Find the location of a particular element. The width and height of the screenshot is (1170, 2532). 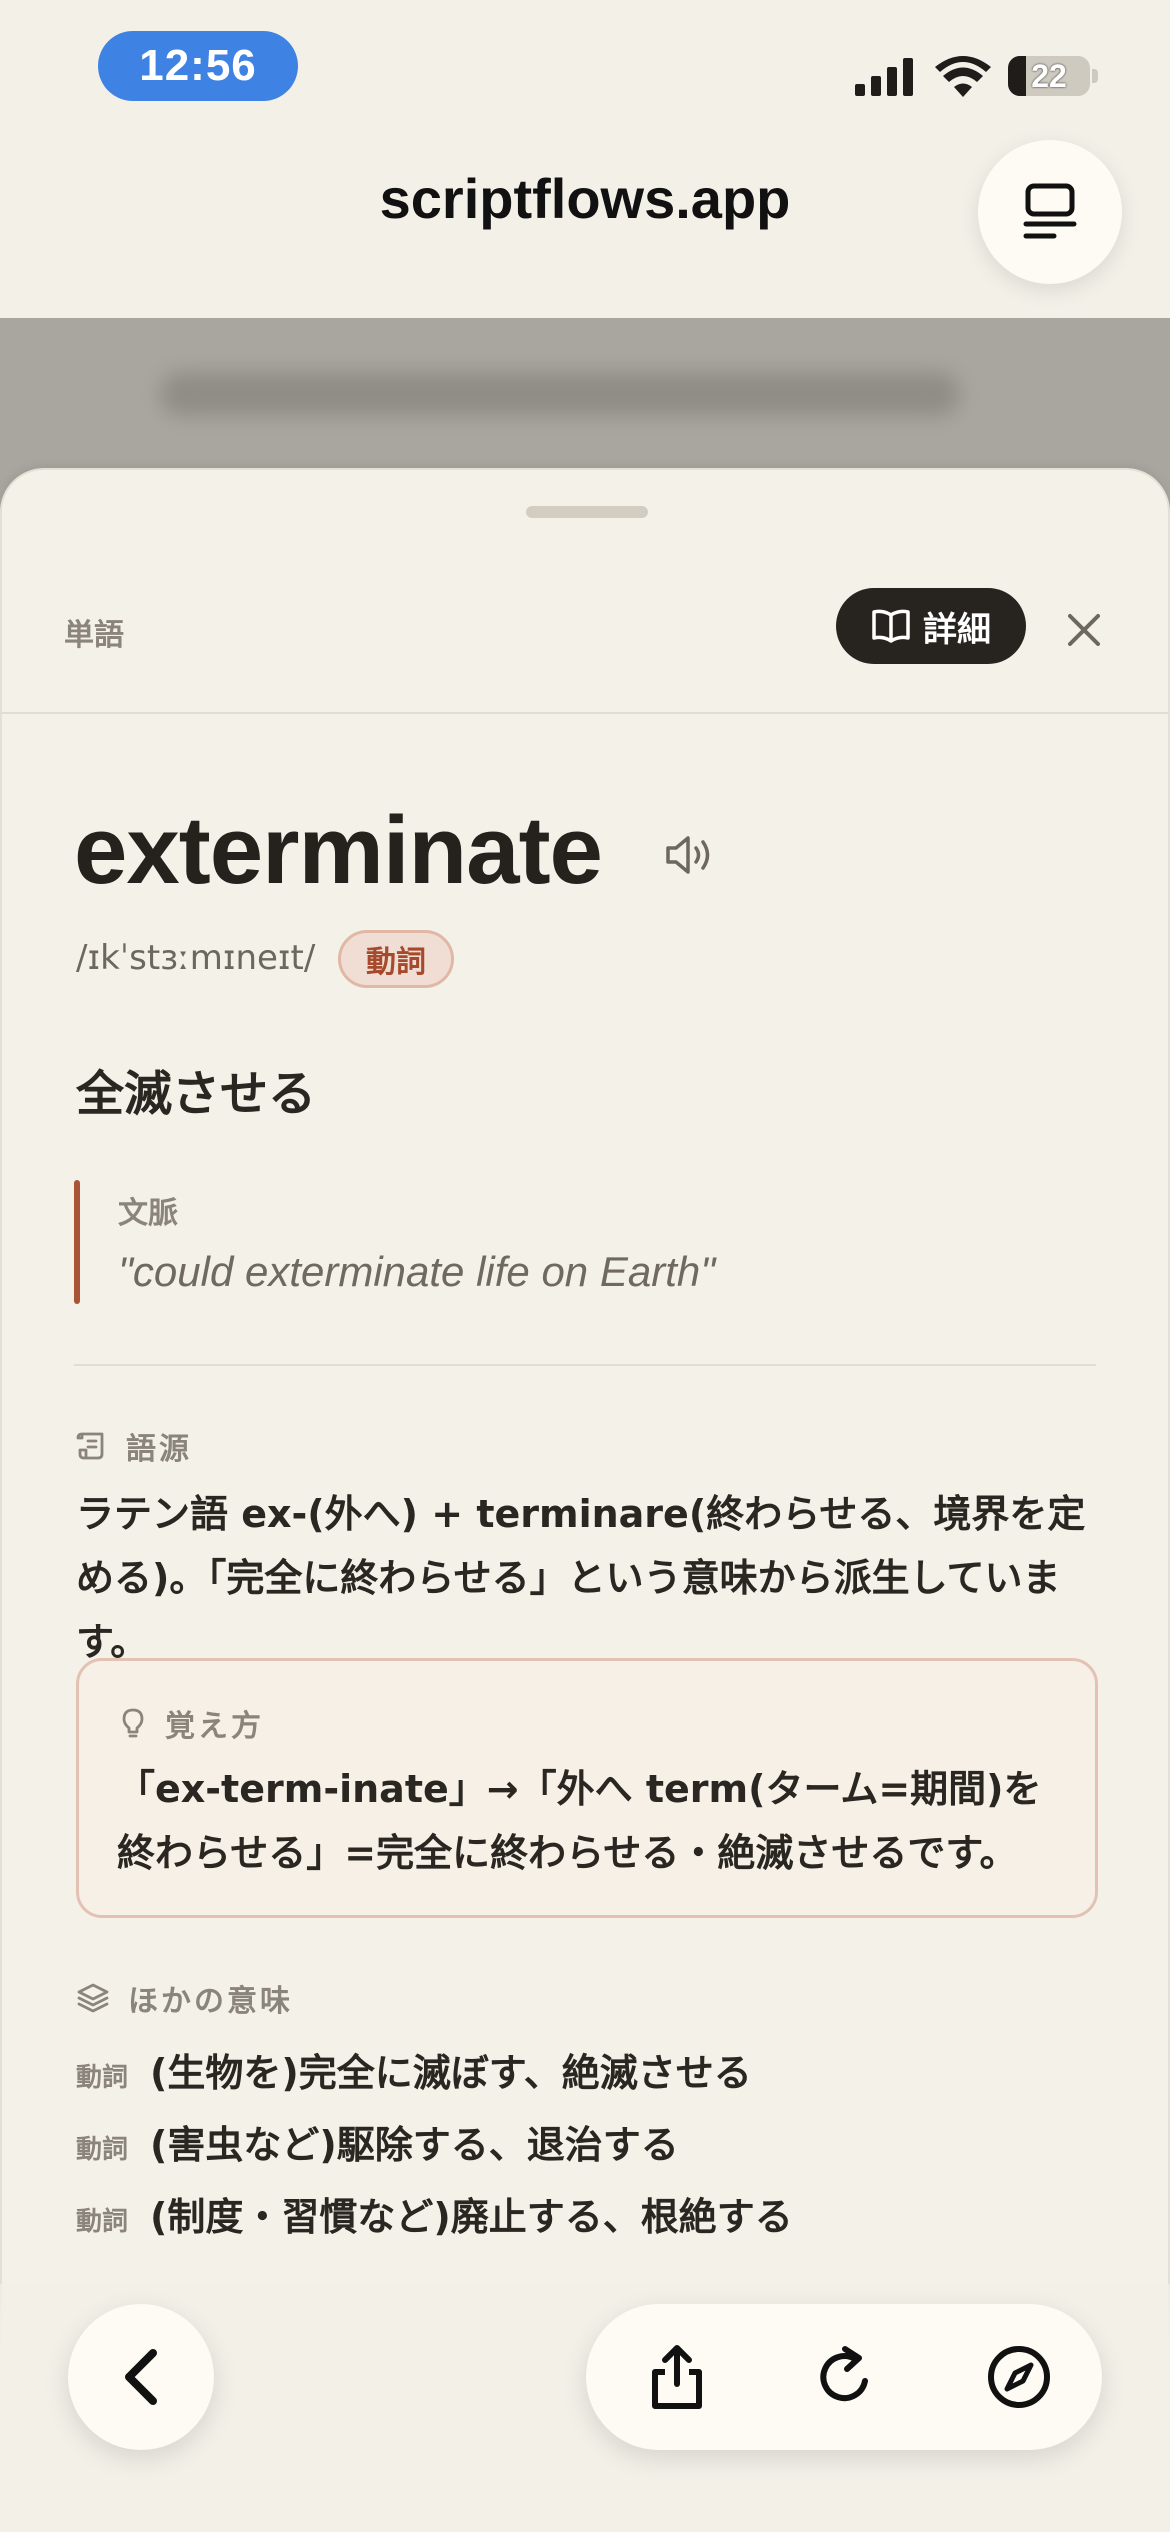

tabs-icon is located at coordinates (1050, 211).